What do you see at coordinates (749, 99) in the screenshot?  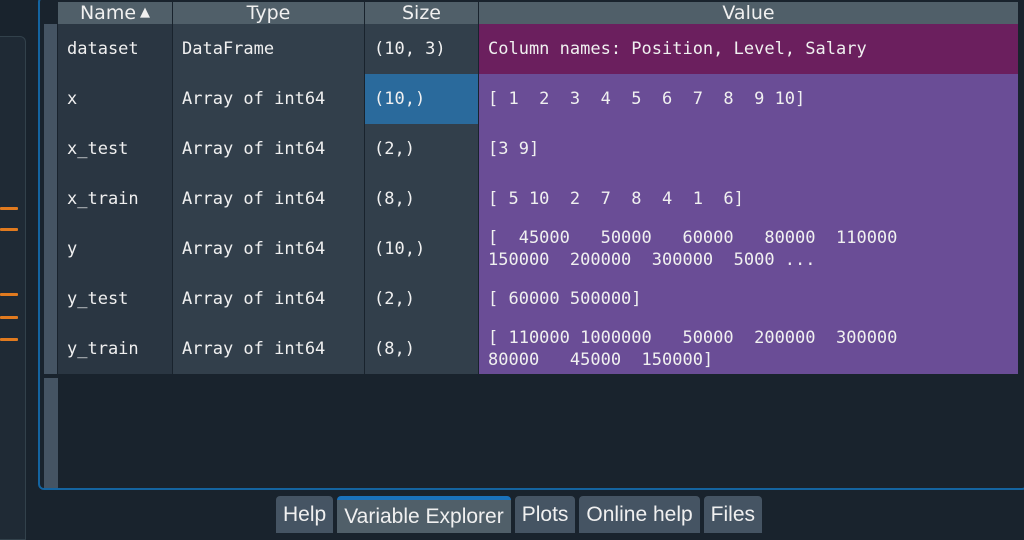 I see `variable-value-cell: [ 1 2 3 4 5 6 7 8 9 10]` at bounding box center [749, 99].